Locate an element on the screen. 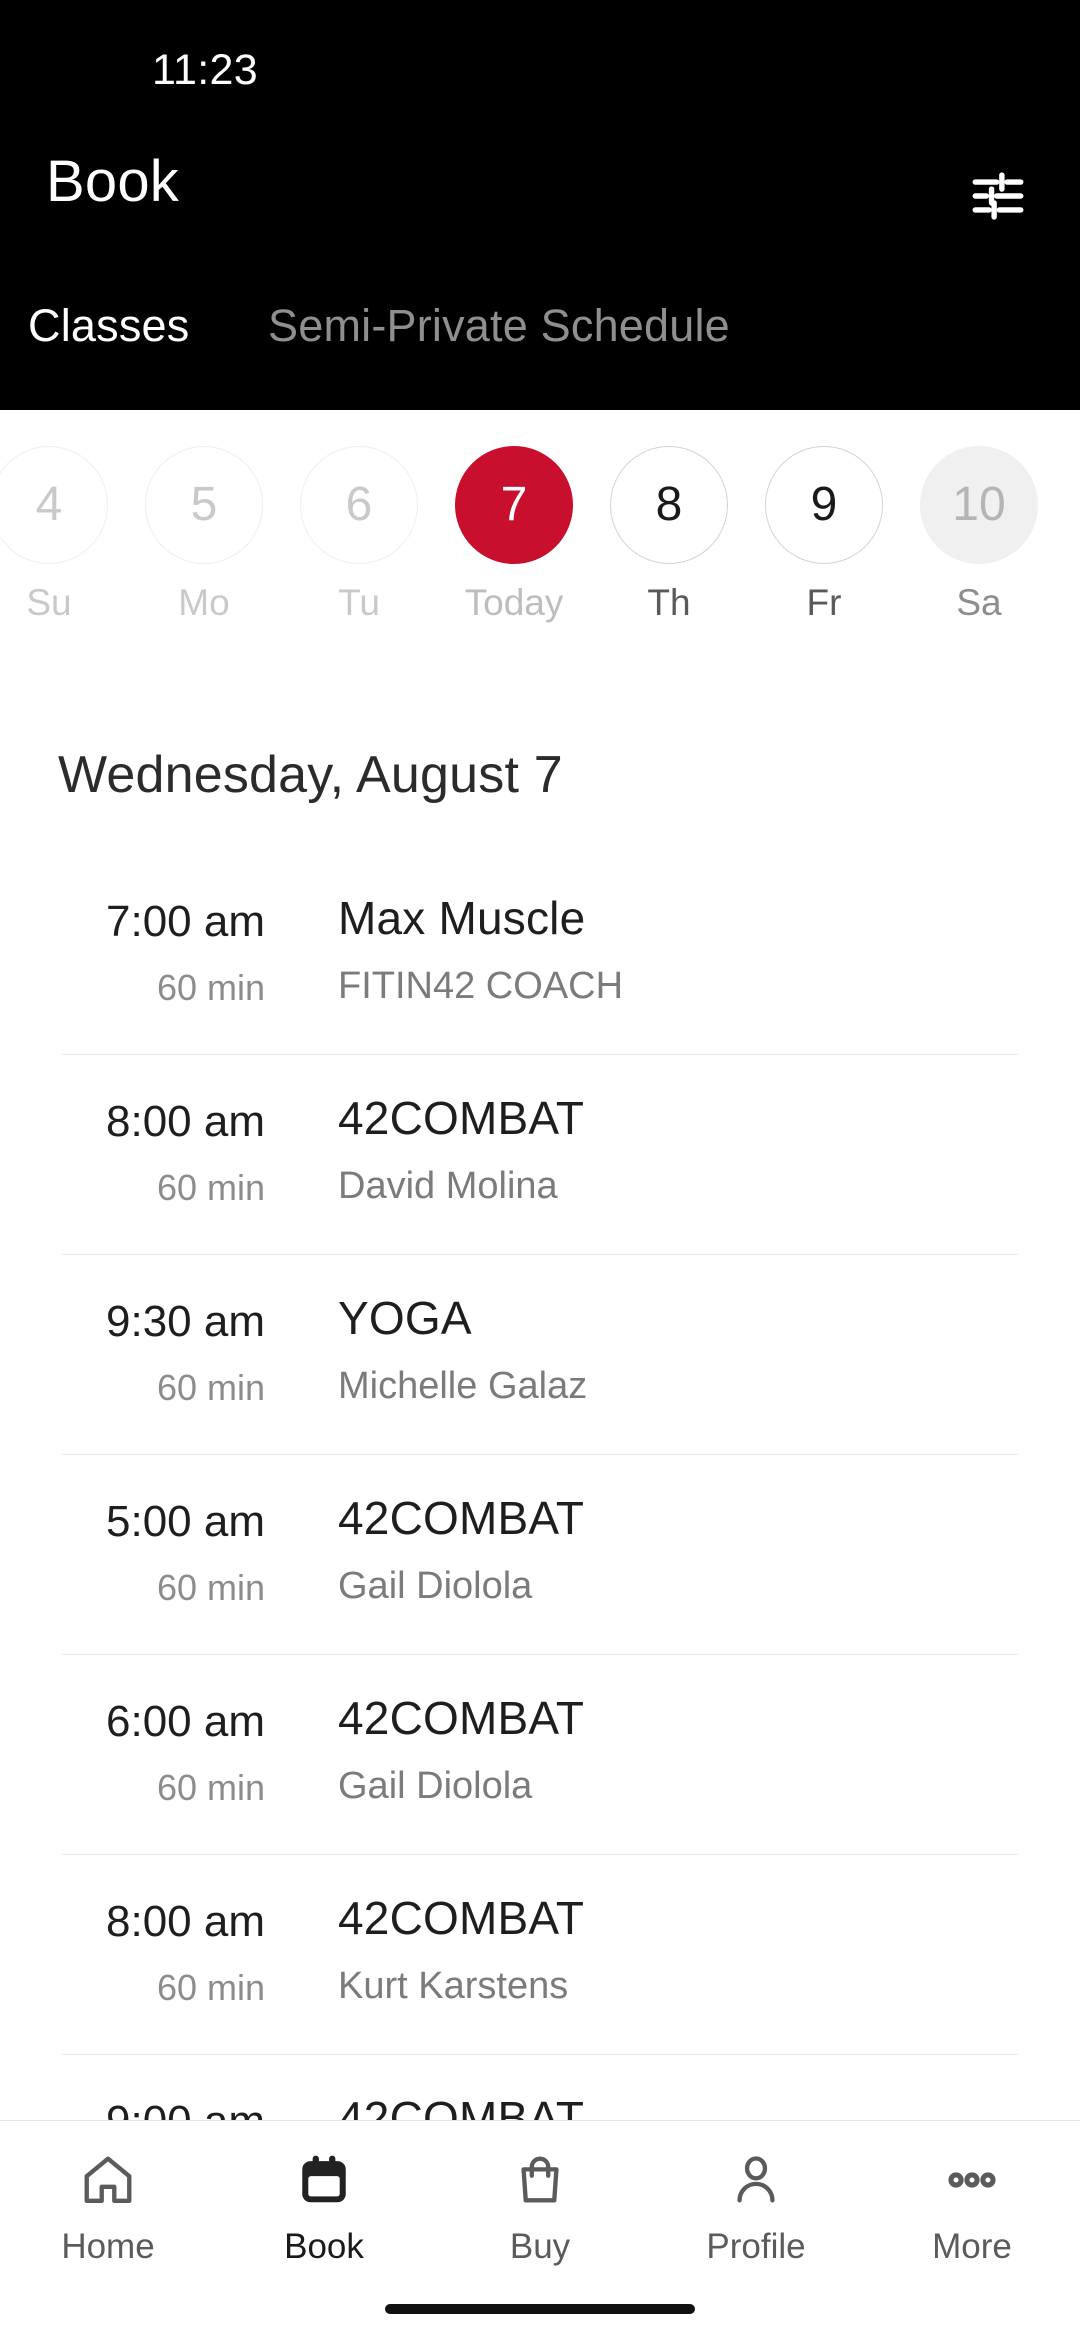  class-list-item: 8:00 am 60 min 42COMBAT Kurt Karstens is located at coordinates (540, 1955).